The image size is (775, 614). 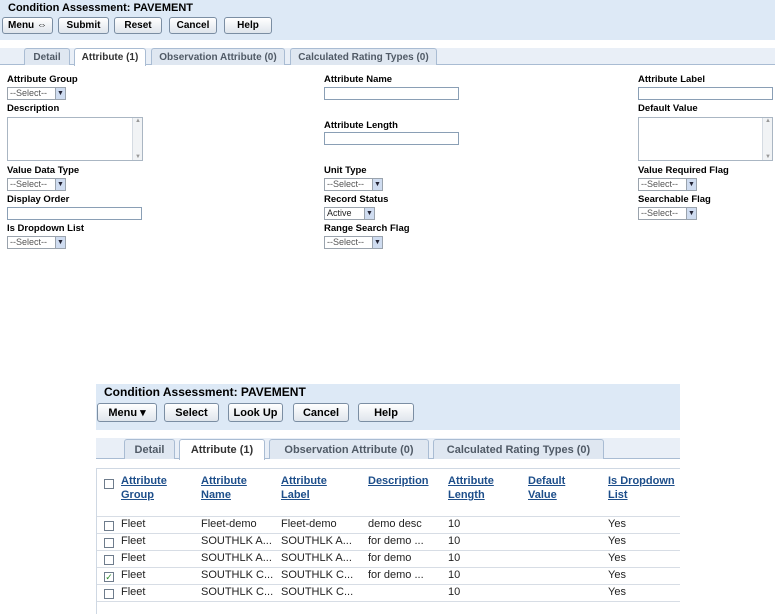 What do you see at coordinates (641, 488) in the screenshot?
I see `col-header-is-dropdown-list: Is Dropdown List` at bounding box center [641, 488].